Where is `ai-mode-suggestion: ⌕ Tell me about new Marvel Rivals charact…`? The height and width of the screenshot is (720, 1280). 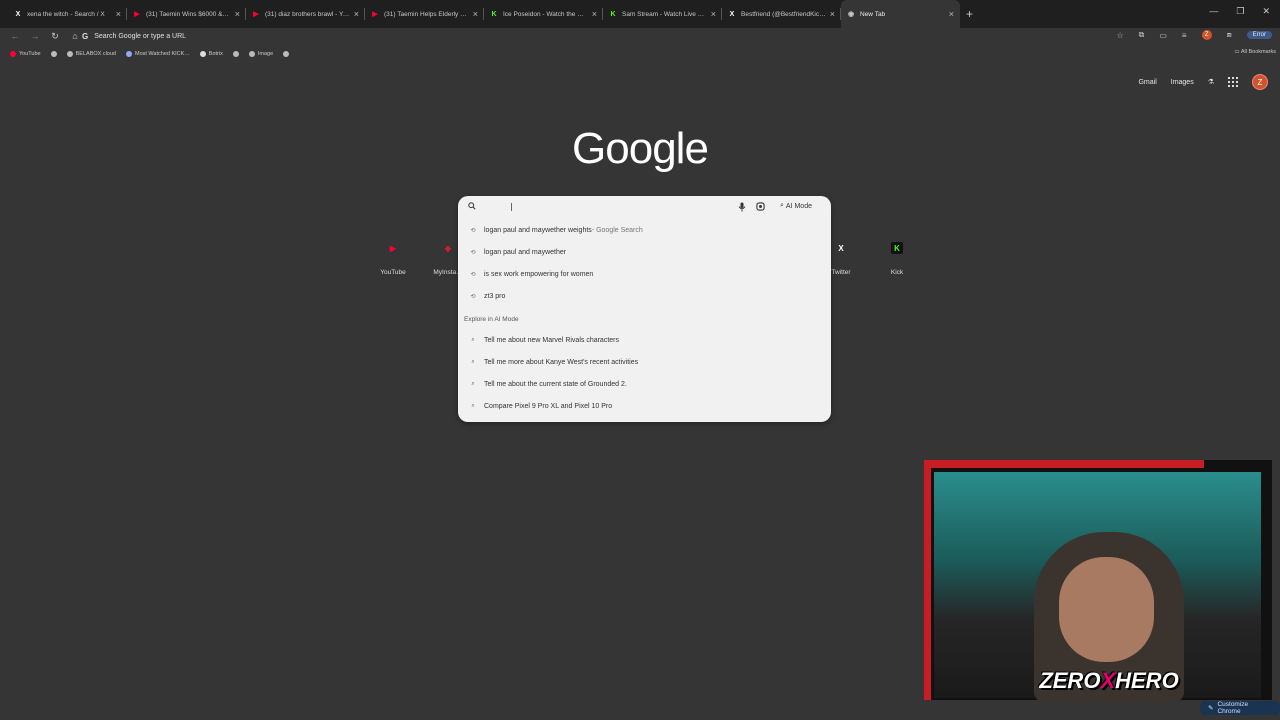 ai-mode-suggestion: ⌕ Tell me about new Marvel Rivals charact… is located at coordinates (544, 340).